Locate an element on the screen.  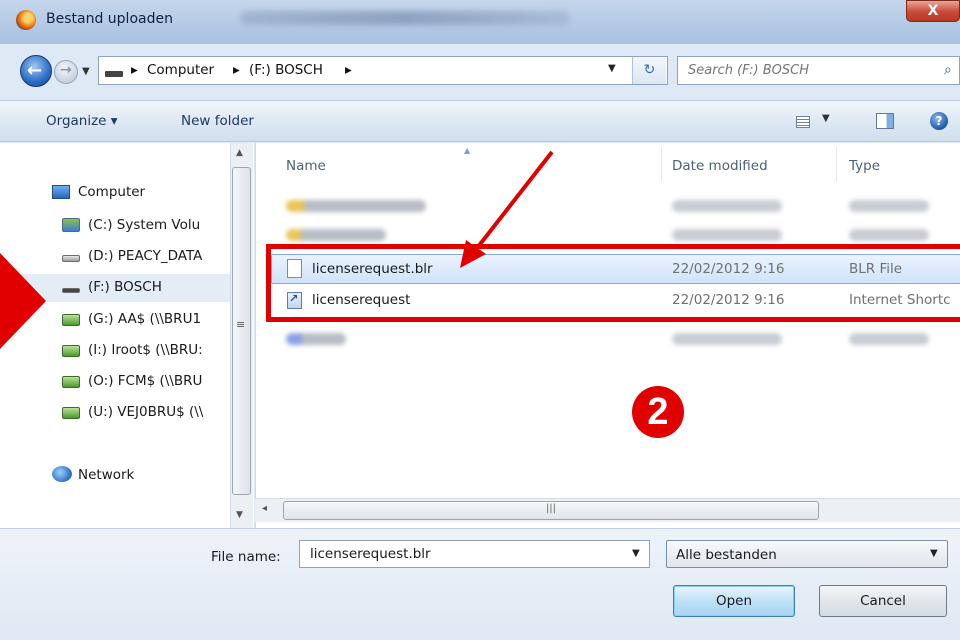
nav-item-drive-g: (G:) AA$ (\\BRU1 is located at coordinates (159, 319).